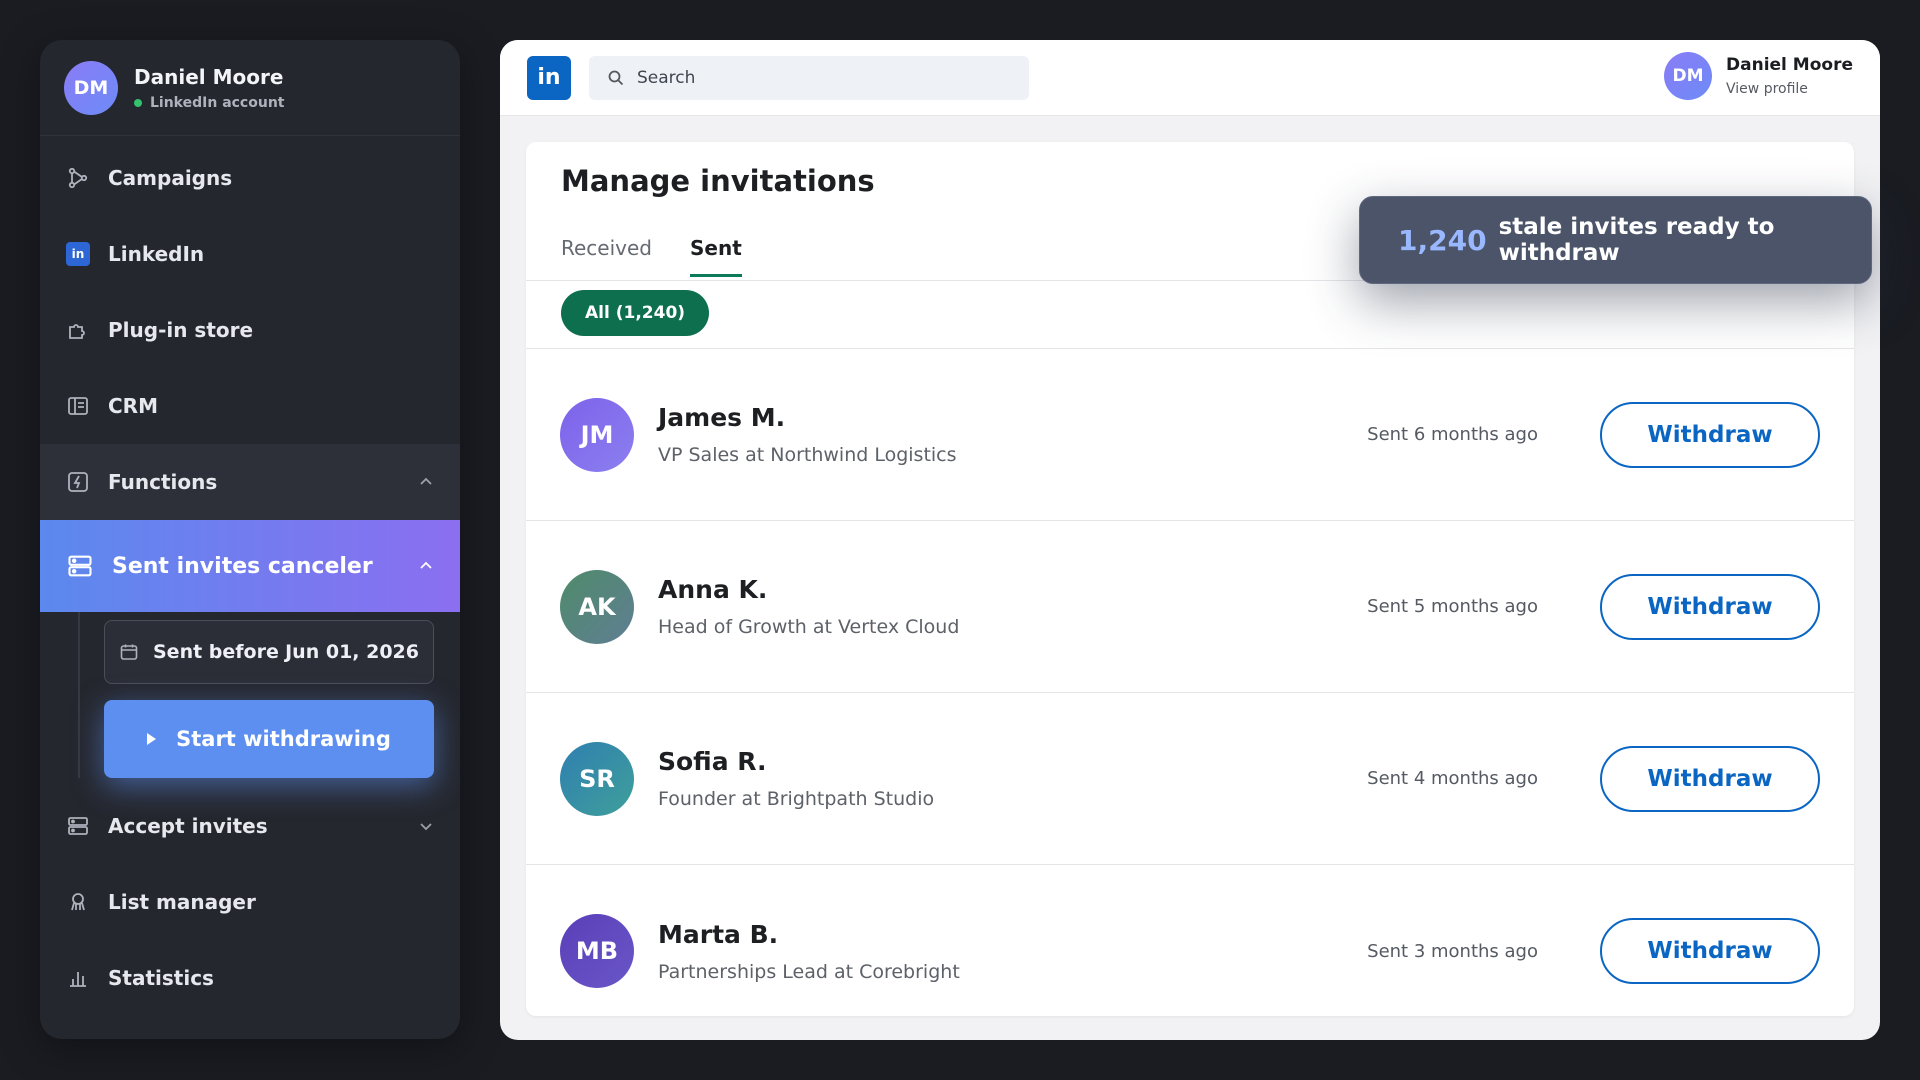 The width and height of the screenshot is (1920, 1080). What do you see at coordinates (1190, 78) in the screenshot?
I see `top-bar: in DM Daniel Moore View profile` at bounding box center [1190, 78].